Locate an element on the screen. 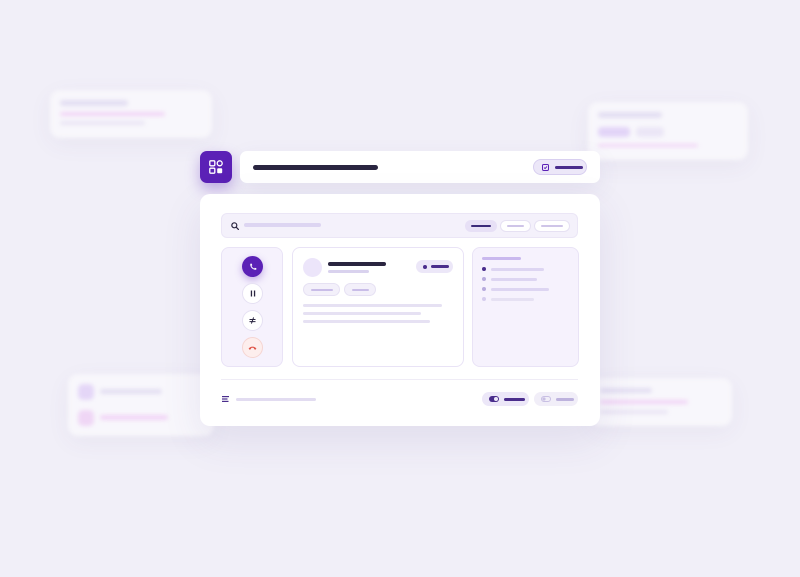 This screenshot has height=577, width=800. footer-status is located at coordinates (276, 399).